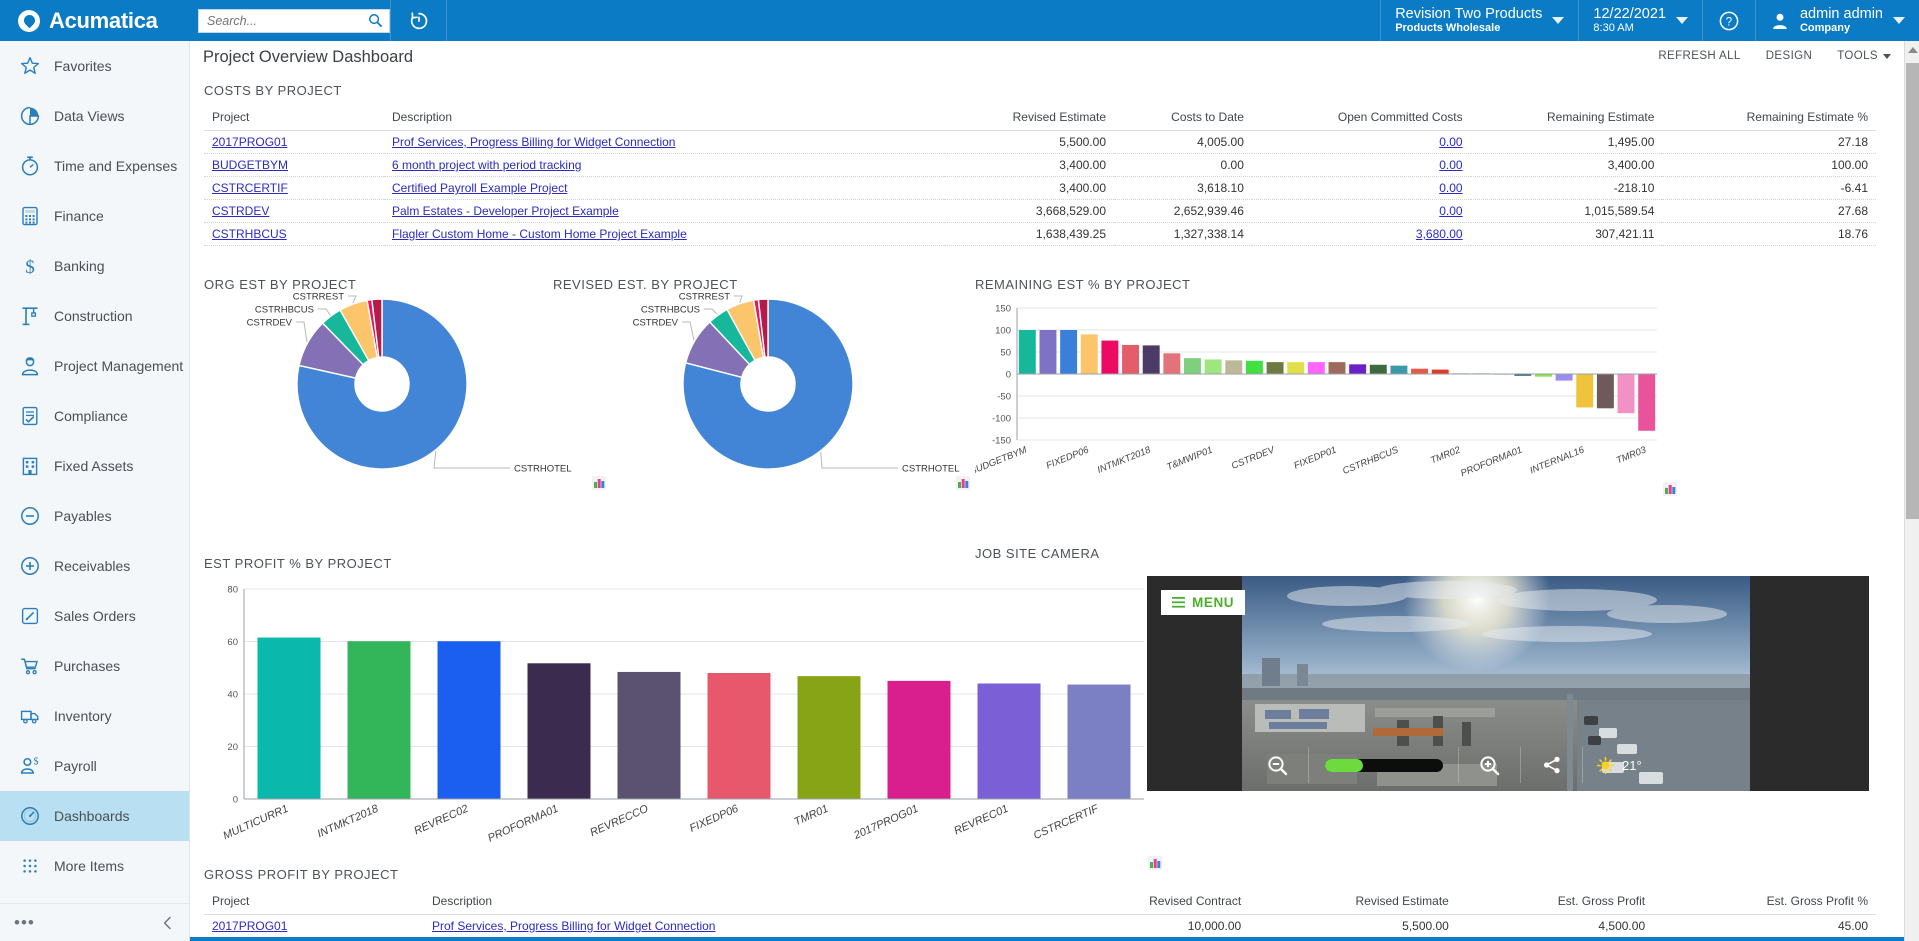  I want to click on sidebar-item-banking: $ Banking, so click(94, 266).